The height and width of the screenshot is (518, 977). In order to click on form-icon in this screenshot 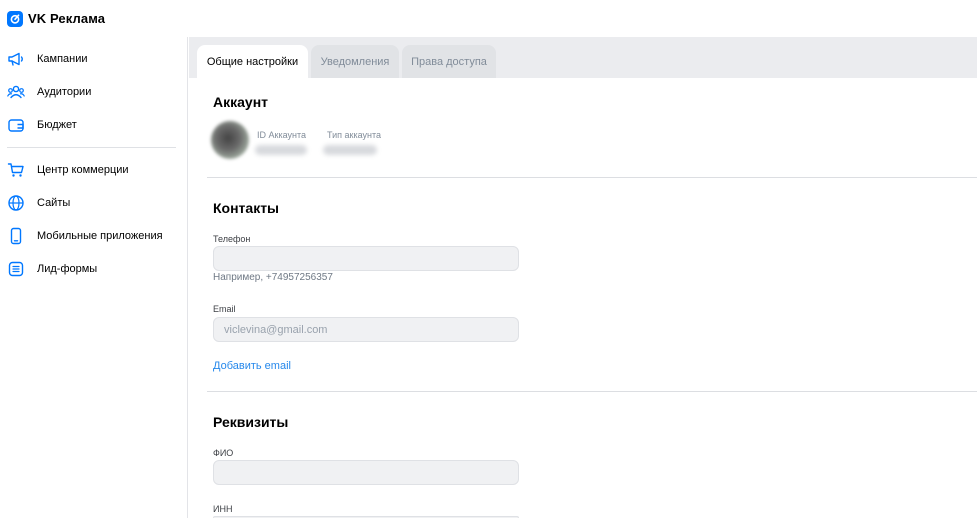, I will do `click(16, 269)`.